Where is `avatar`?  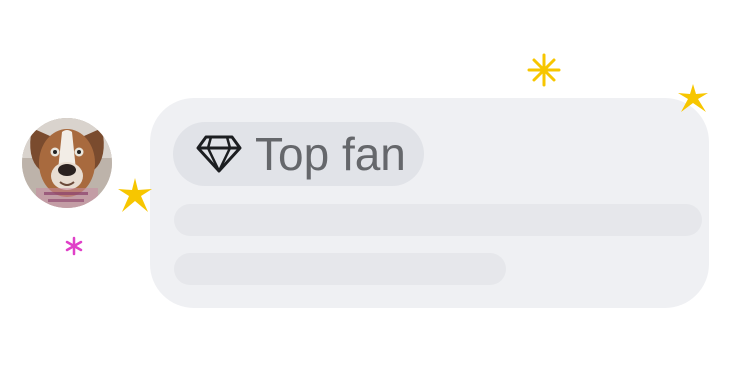
avatar is located at coordinates (67, 163).